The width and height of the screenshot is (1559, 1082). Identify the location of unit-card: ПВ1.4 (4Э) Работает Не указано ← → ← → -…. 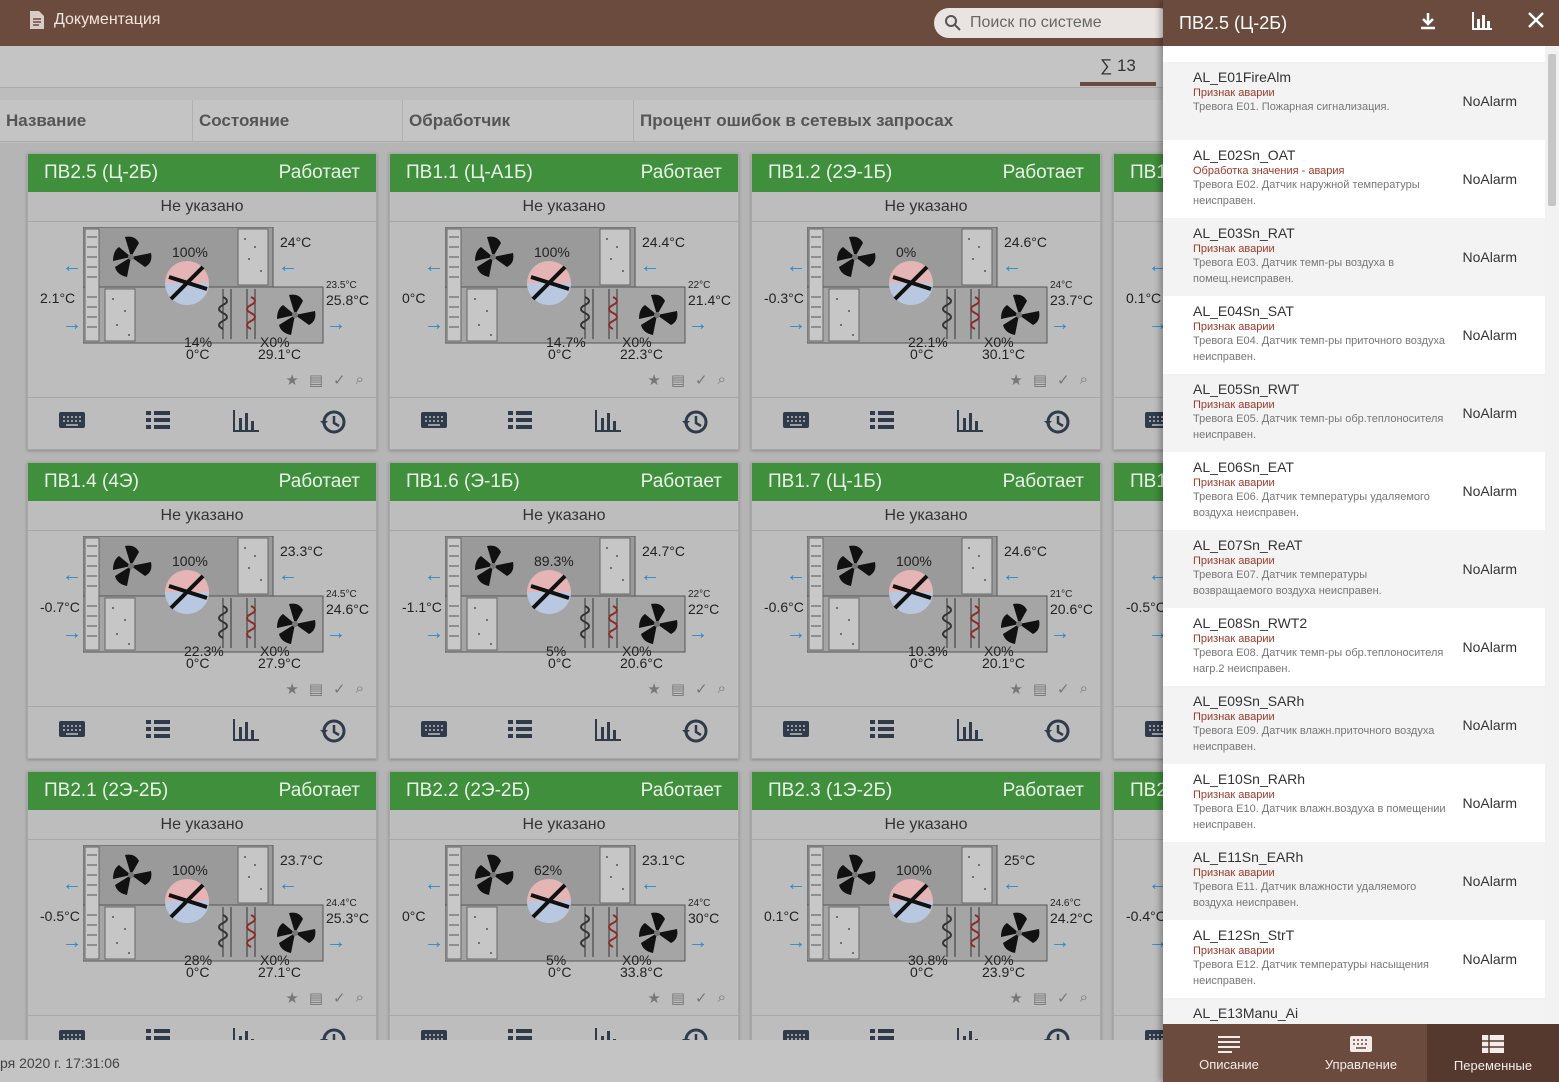
(202, 610).